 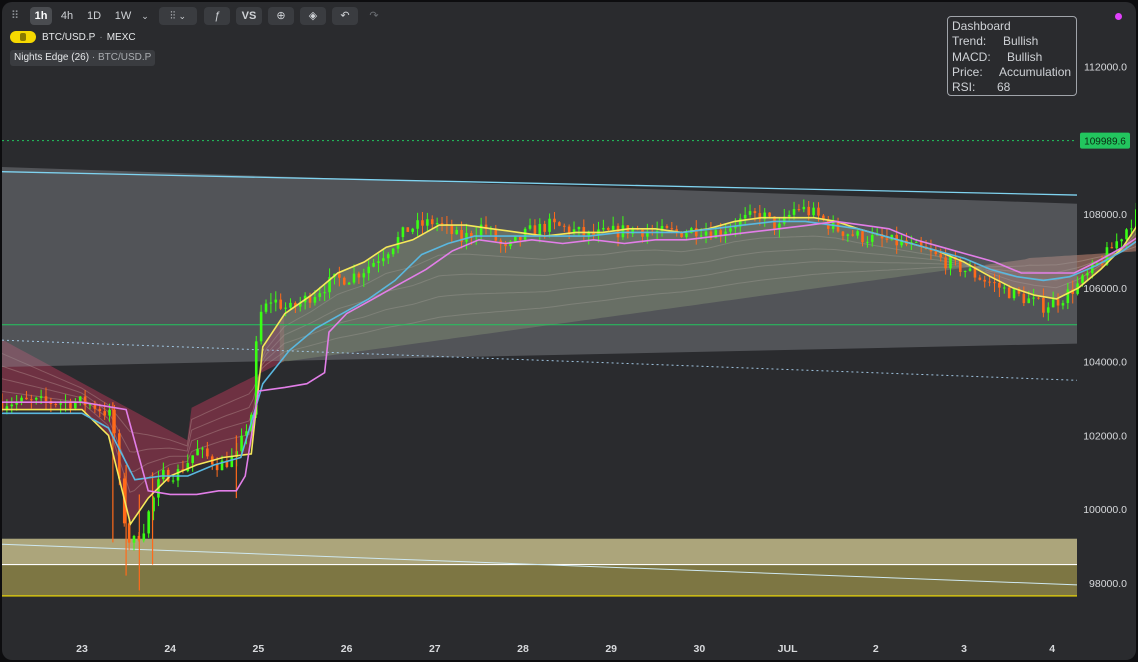 I want to click on x-tick-label: 30, so click(x=700, y=649).